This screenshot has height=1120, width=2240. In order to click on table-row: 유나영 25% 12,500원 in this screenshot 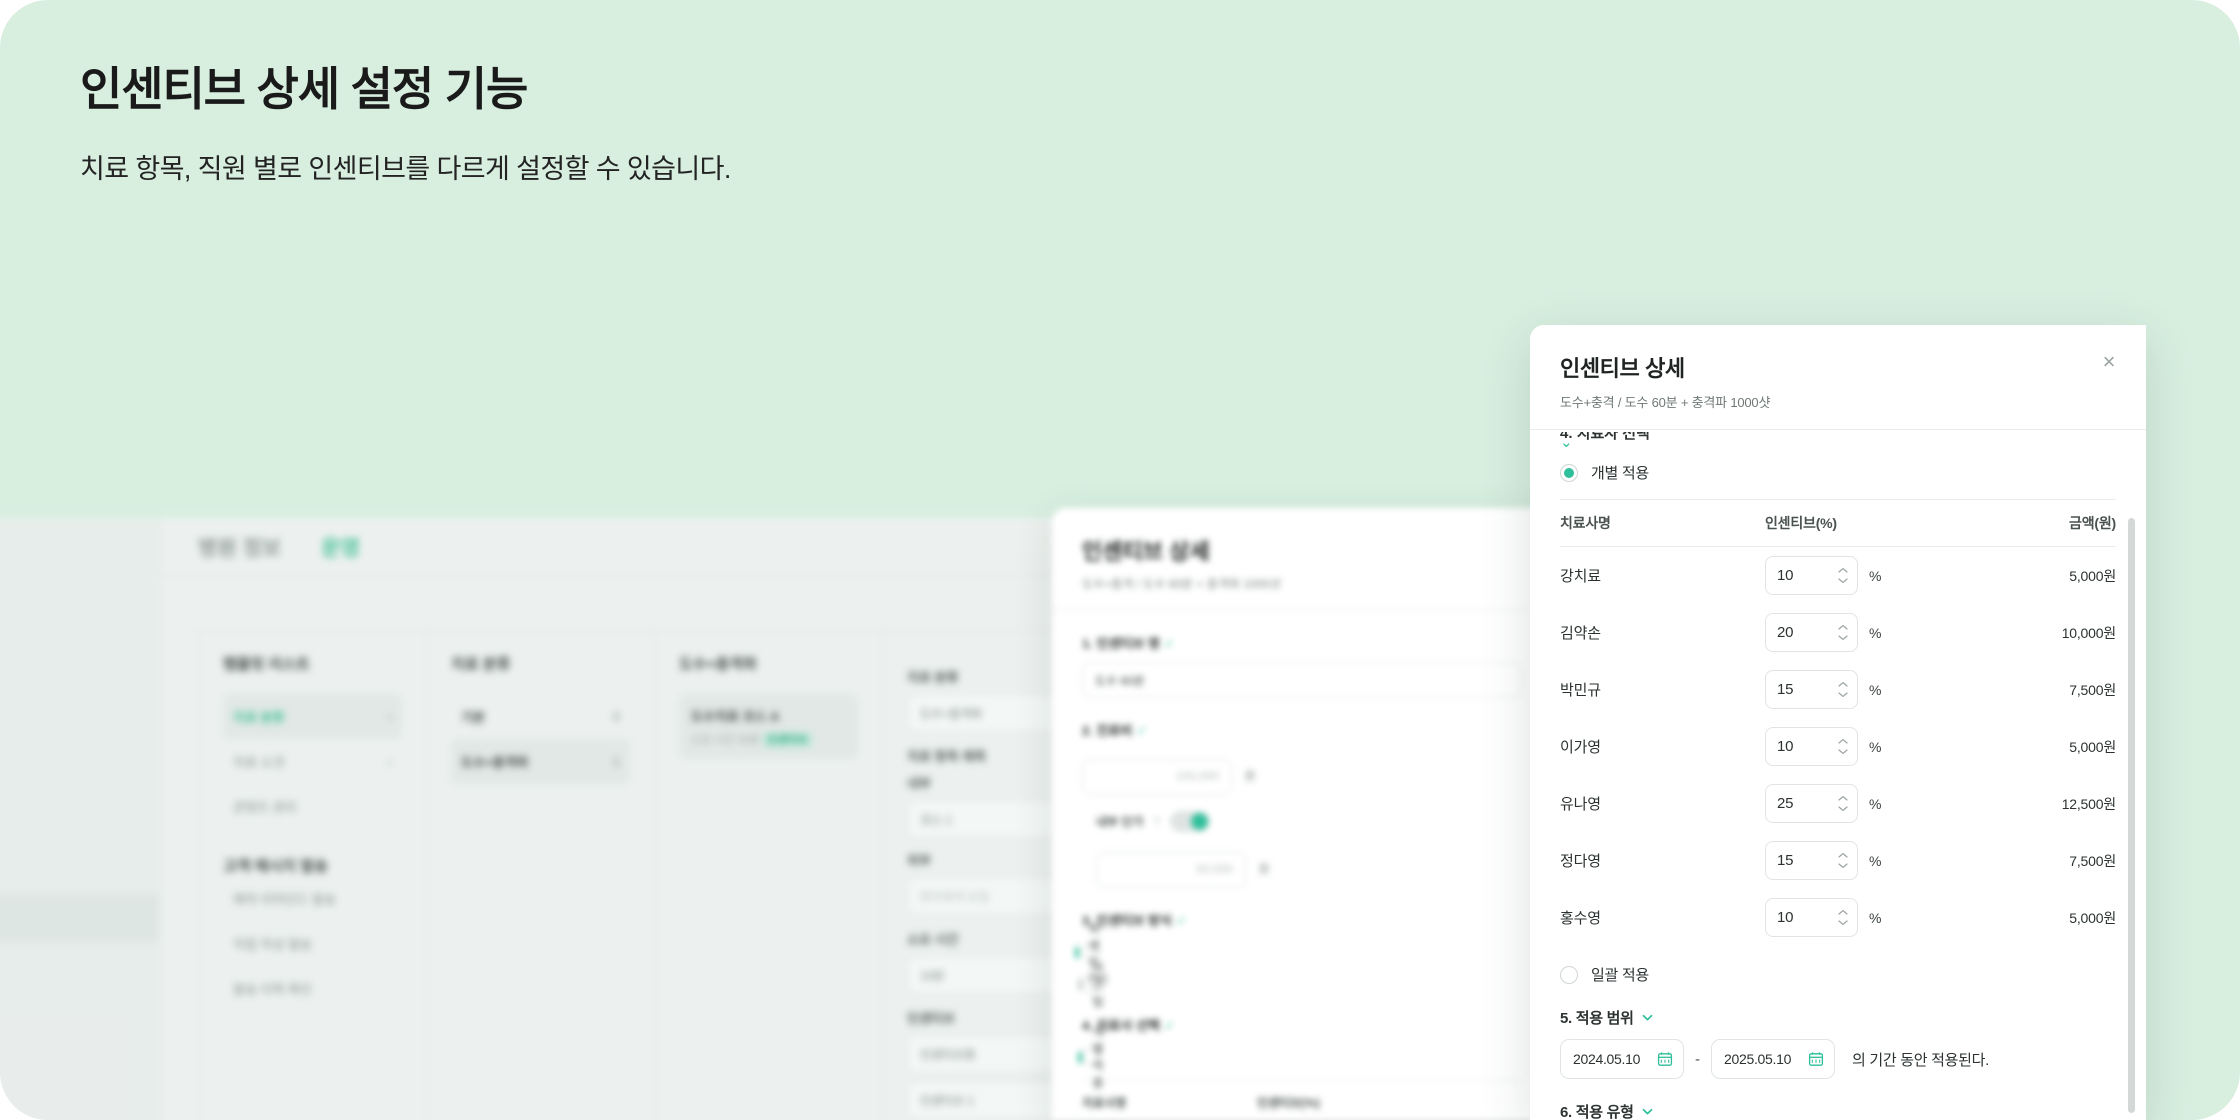, I will do `click(1838, 803)`.